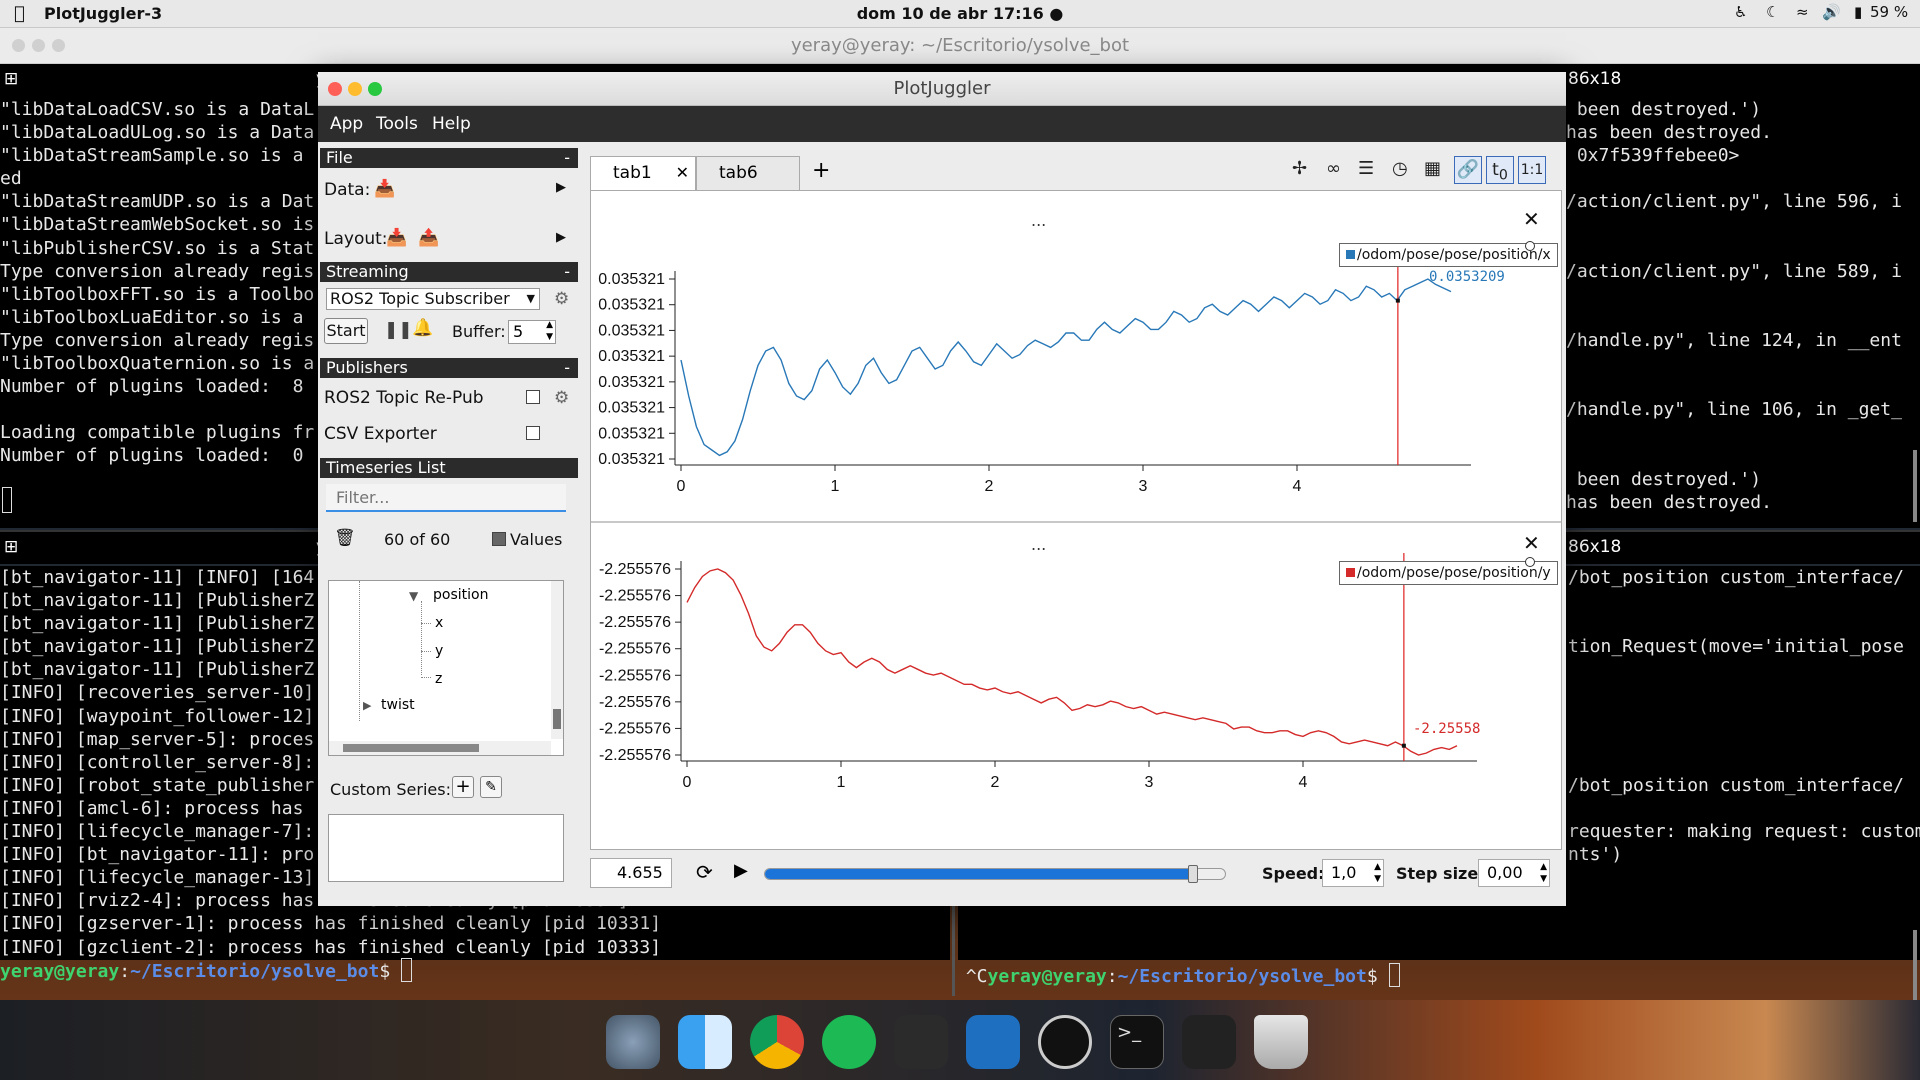 The image size is (1920, 1080). Describe the element at coordinates (1772, 12) in the screenshot. I see `night-mode-icon: ☾` at that location.